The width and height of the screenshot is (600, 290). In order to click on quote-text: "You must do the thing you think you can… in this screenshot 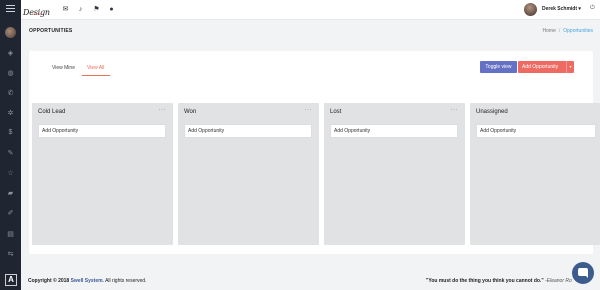, I will do `click(485, 281)`.